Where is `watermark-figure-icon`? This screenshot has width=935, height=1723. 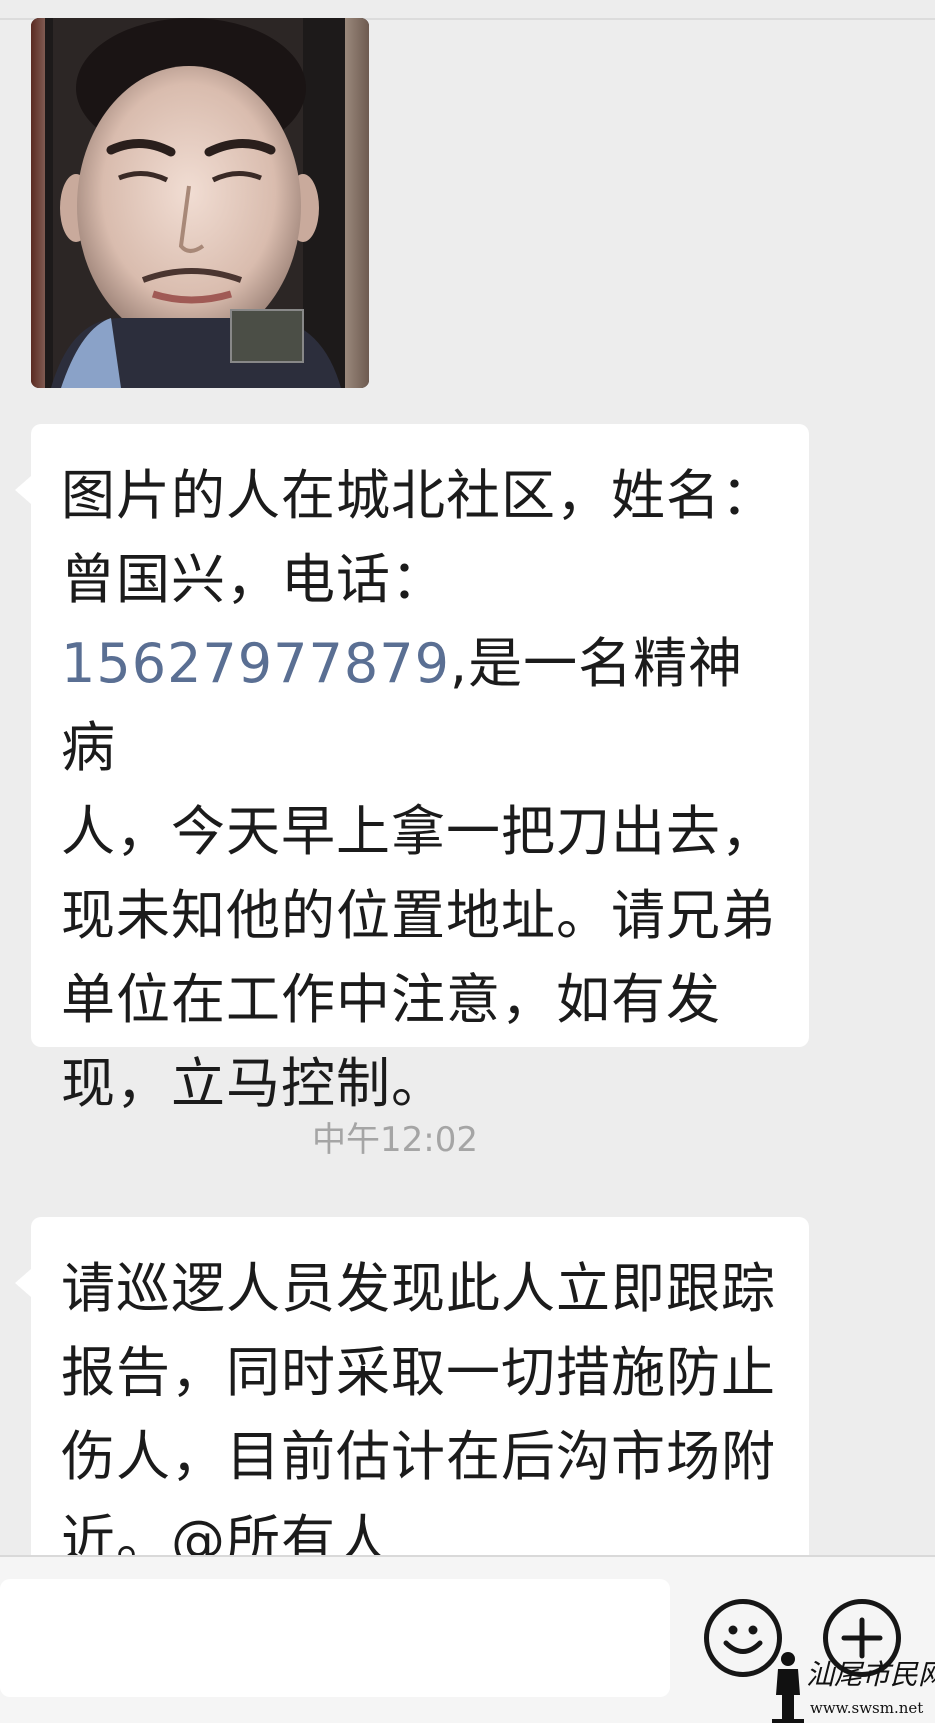 watermark-figure-icon is located at coordinates (788, 1687).